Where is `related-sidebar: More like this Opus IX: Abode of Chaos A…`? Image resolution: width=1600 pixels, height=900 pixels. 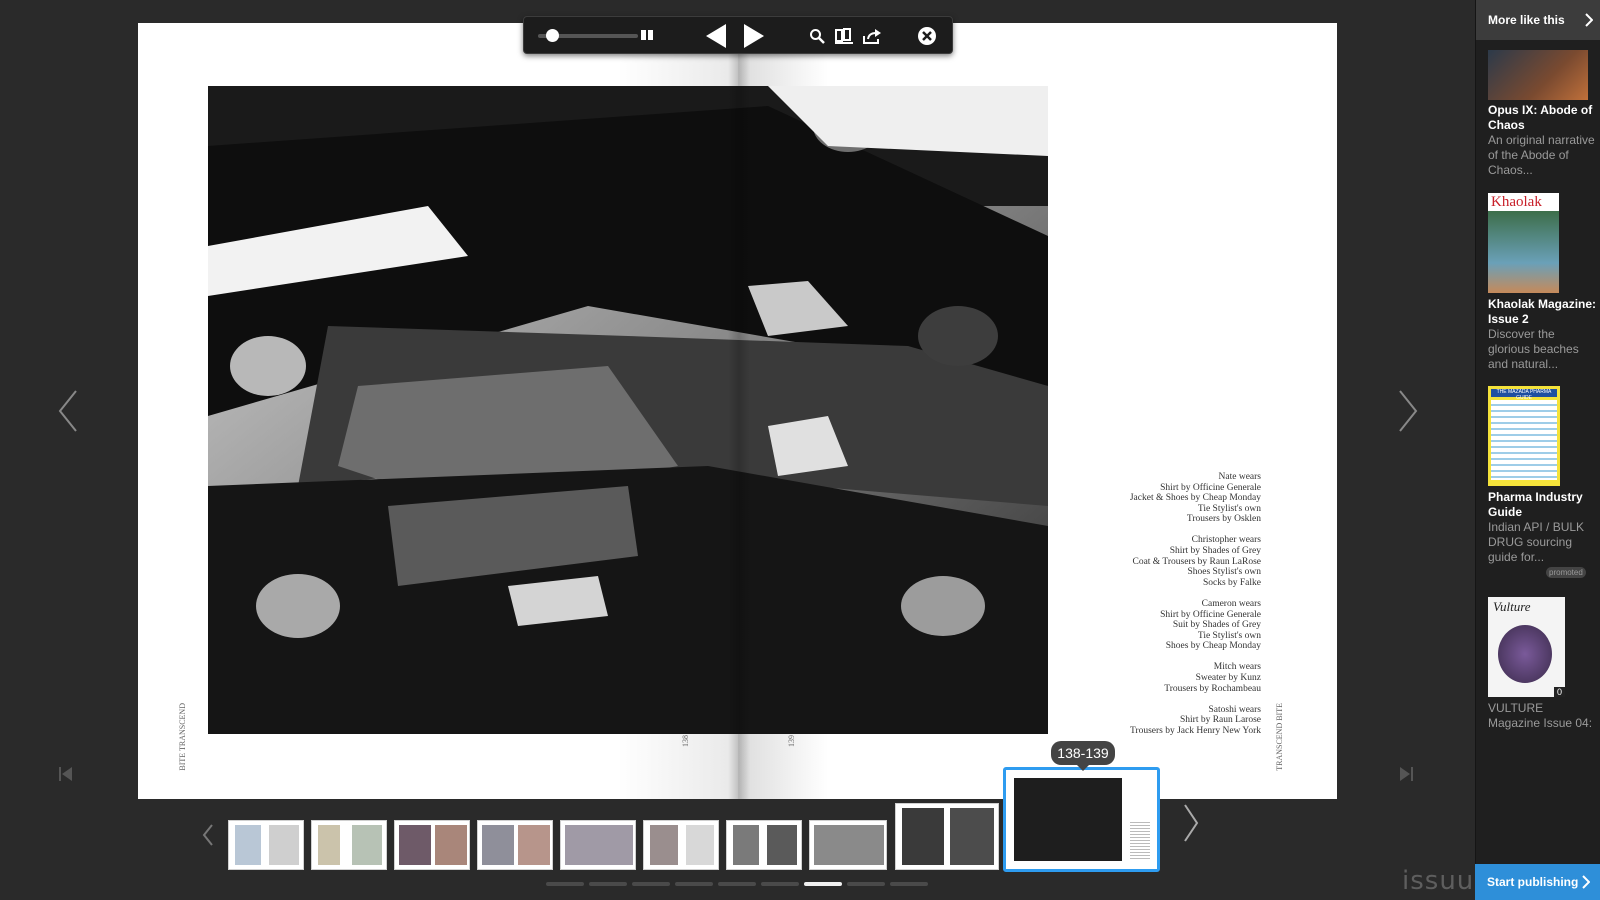
related-sidebar: More like this Opus IX: Abode of Chaos A… is located at coordinates (1537, 450).